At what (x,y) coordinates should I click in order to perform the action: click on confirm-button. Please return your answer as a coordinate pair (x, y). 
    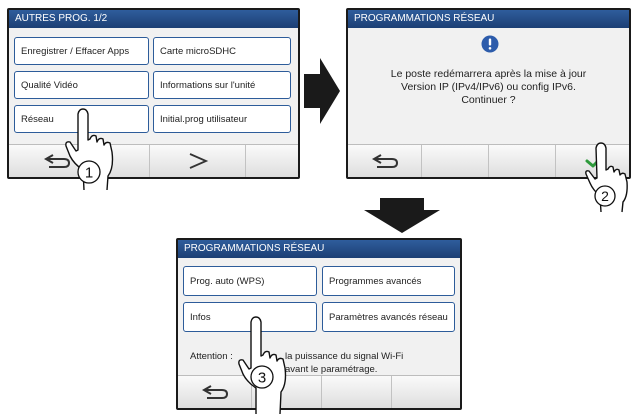
    Looking at the image, I should click on (592, 161).